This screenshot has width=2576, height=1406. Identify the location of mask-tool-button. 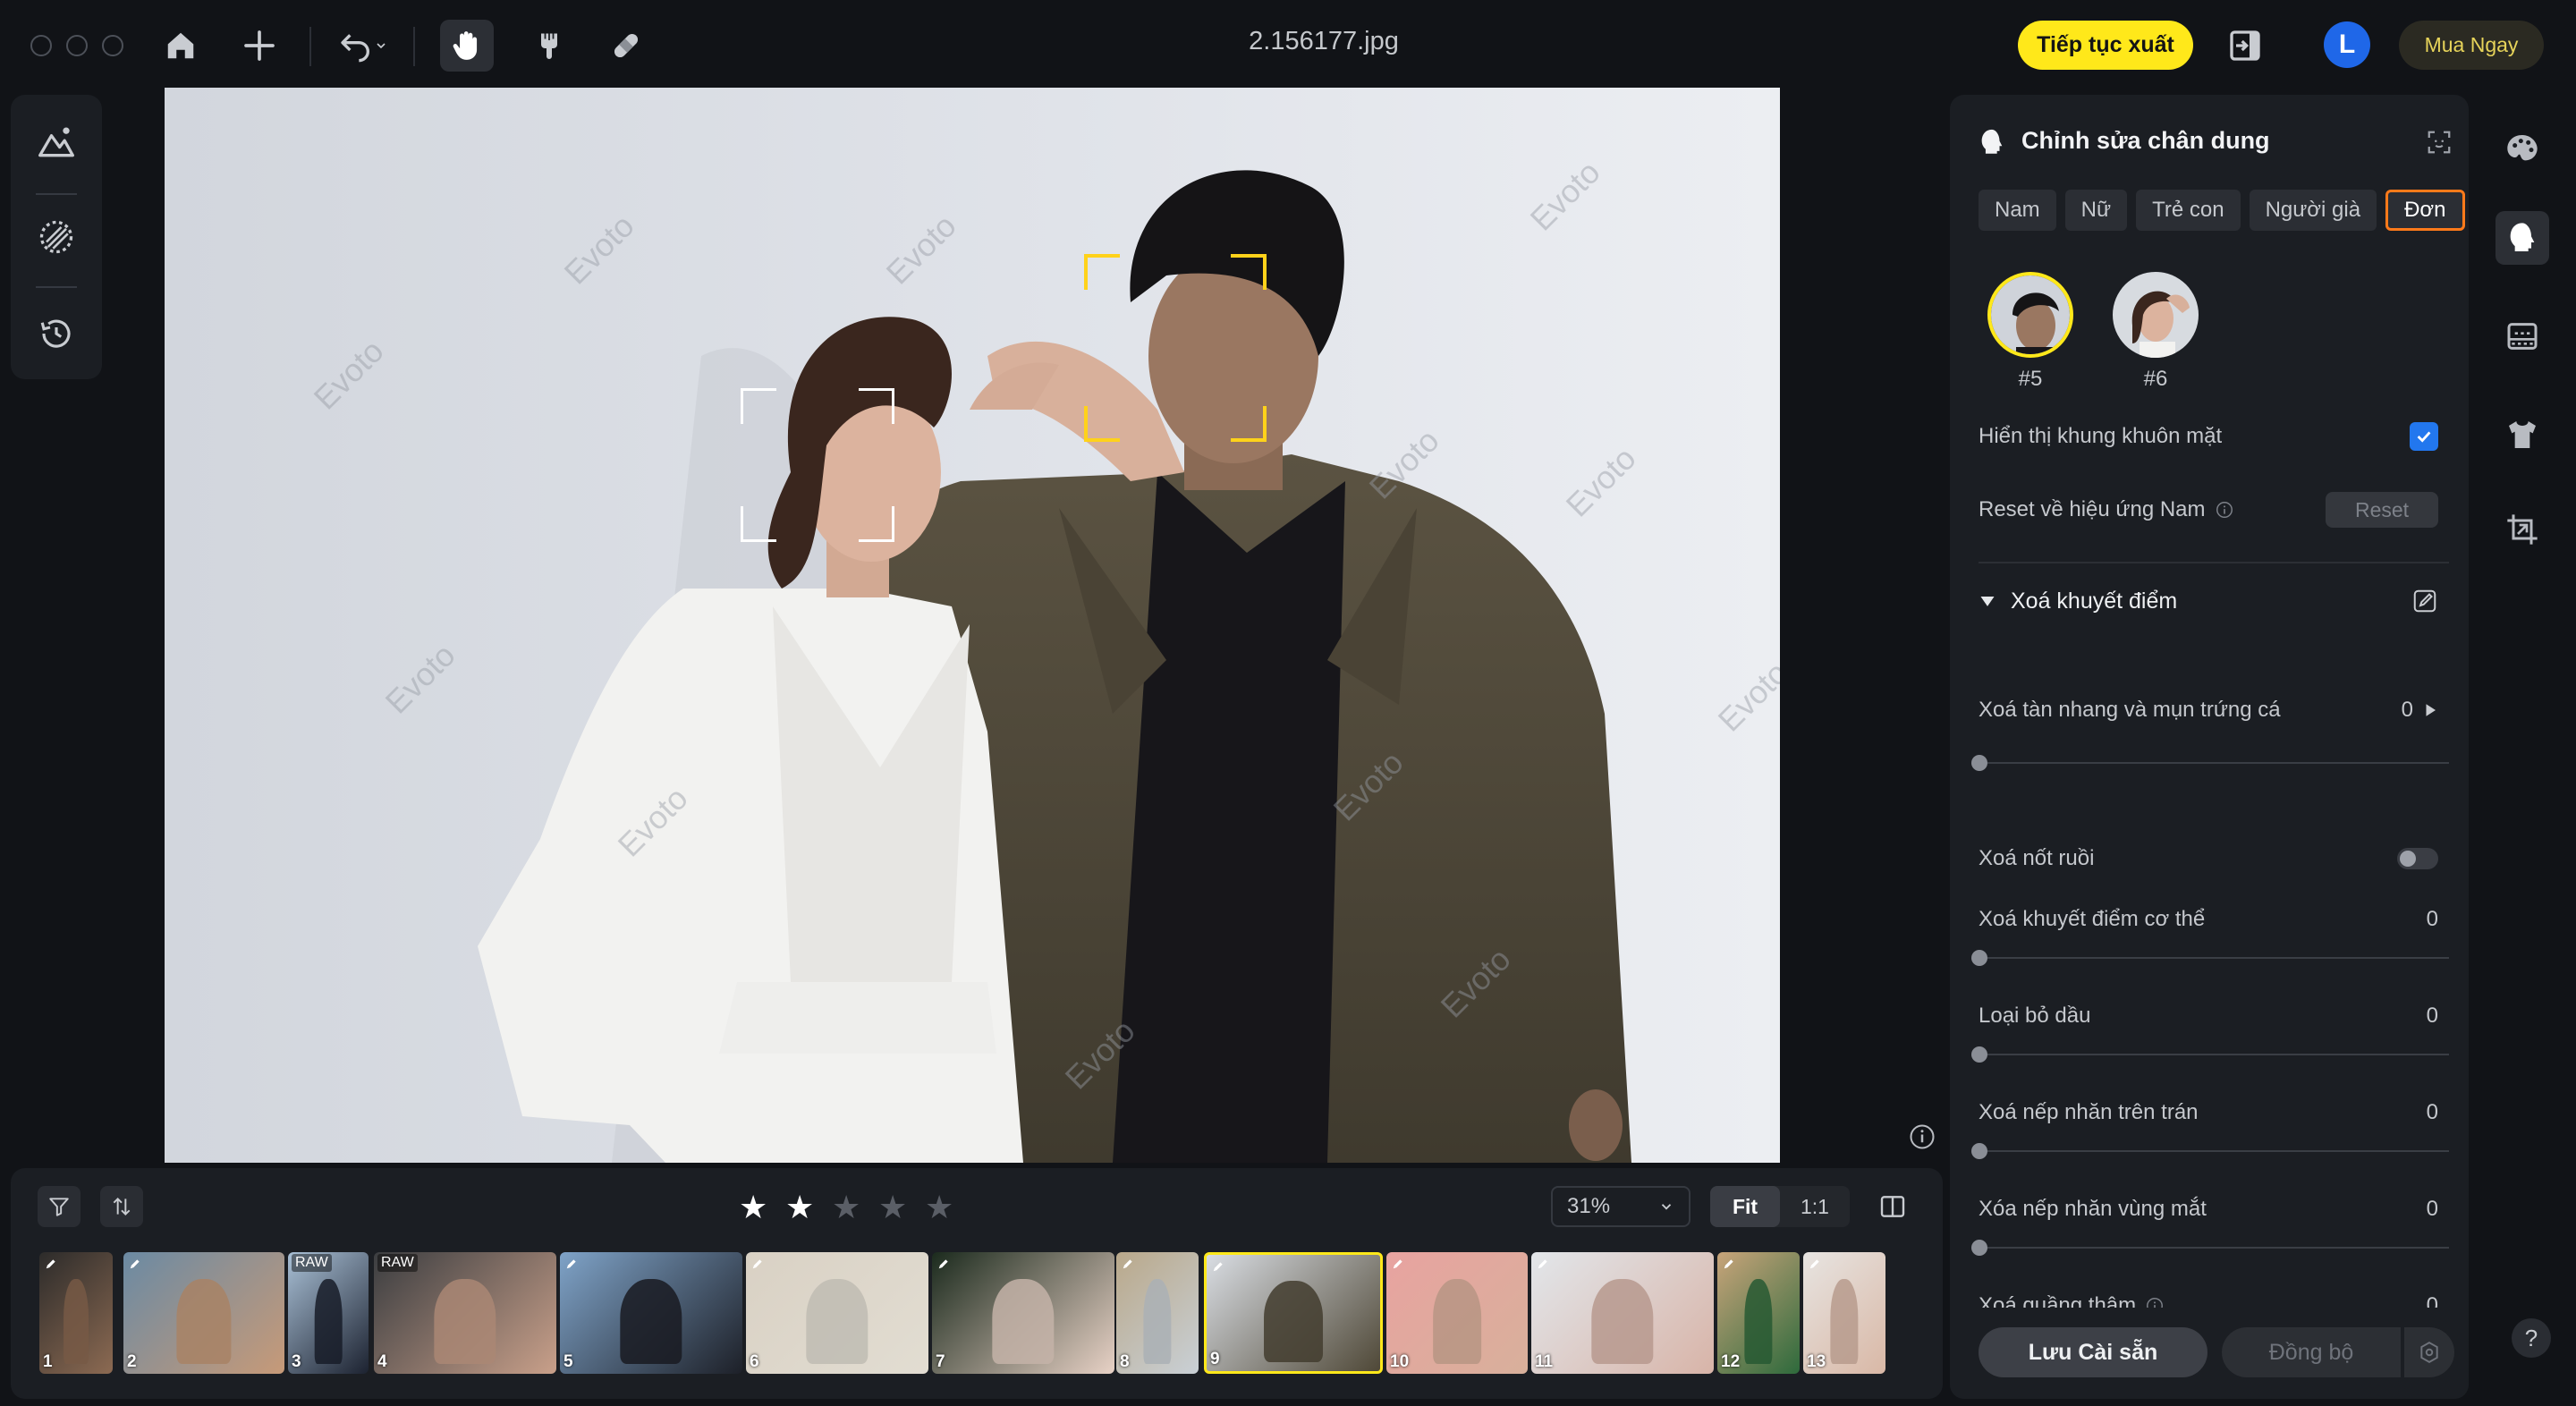
(56, 237).